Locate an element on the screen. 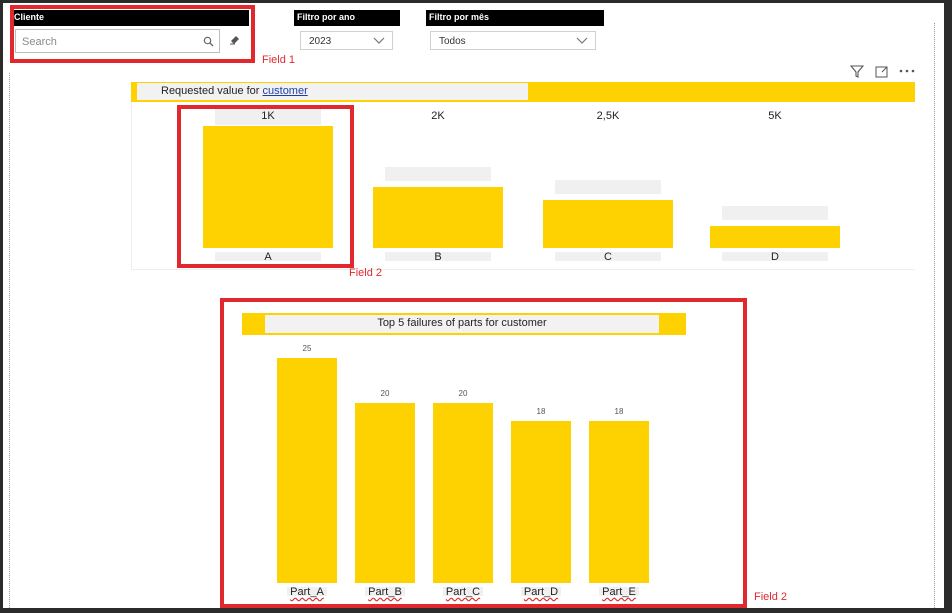 The image size is (952, 613). slicer-mes-header: Filtro por mês is located at coordinates (515, 18).